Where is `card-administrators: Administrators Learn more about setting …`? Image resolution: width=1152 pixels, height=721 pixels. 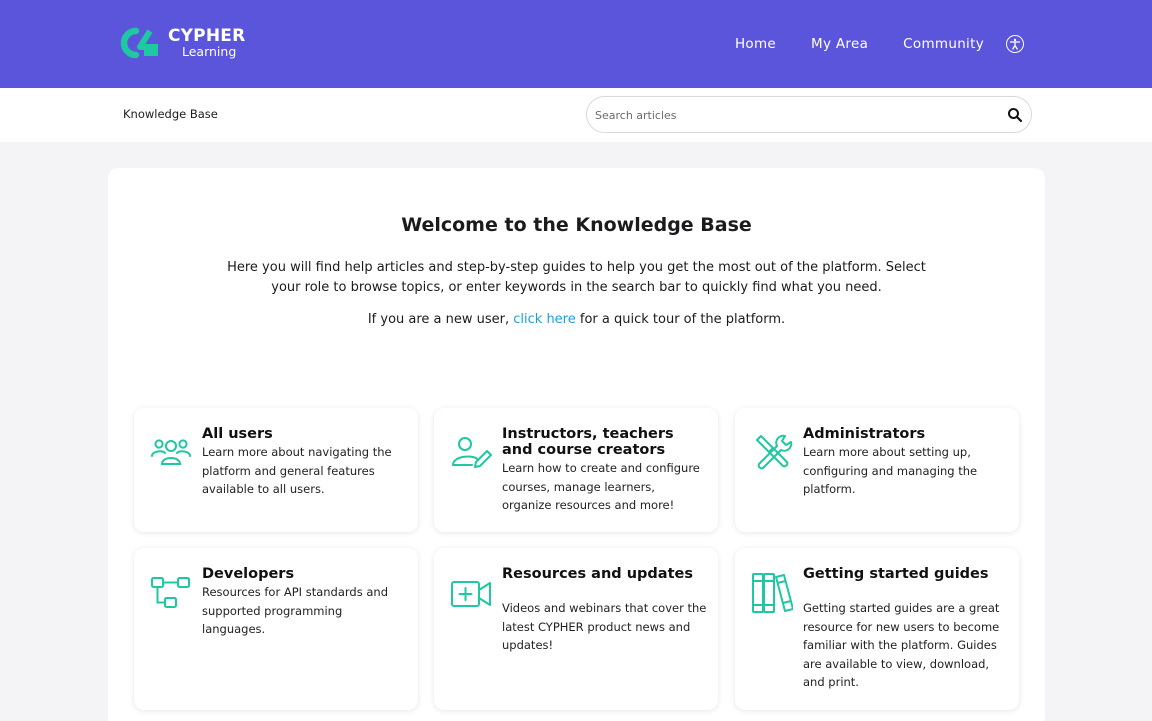 card-administrators: Administrators Learn more about setting … is located at coordinates (877, 470).